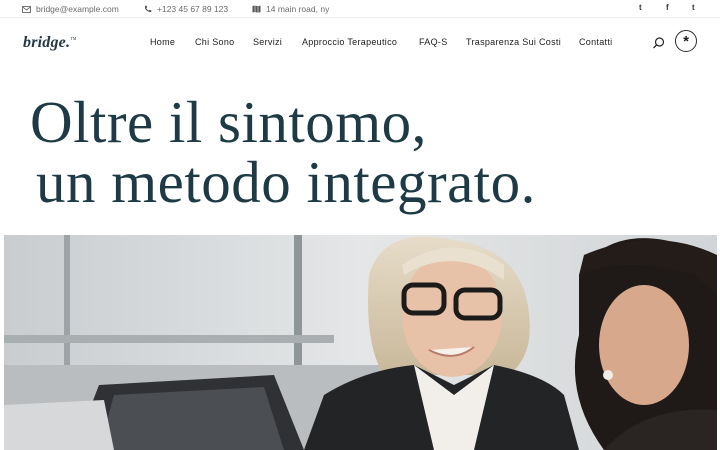  What do you see at coordinates (228, 122) in the screenshot?
I see `headline-line-1: Oltre il sintomo,` at bounding box center [228, 122].